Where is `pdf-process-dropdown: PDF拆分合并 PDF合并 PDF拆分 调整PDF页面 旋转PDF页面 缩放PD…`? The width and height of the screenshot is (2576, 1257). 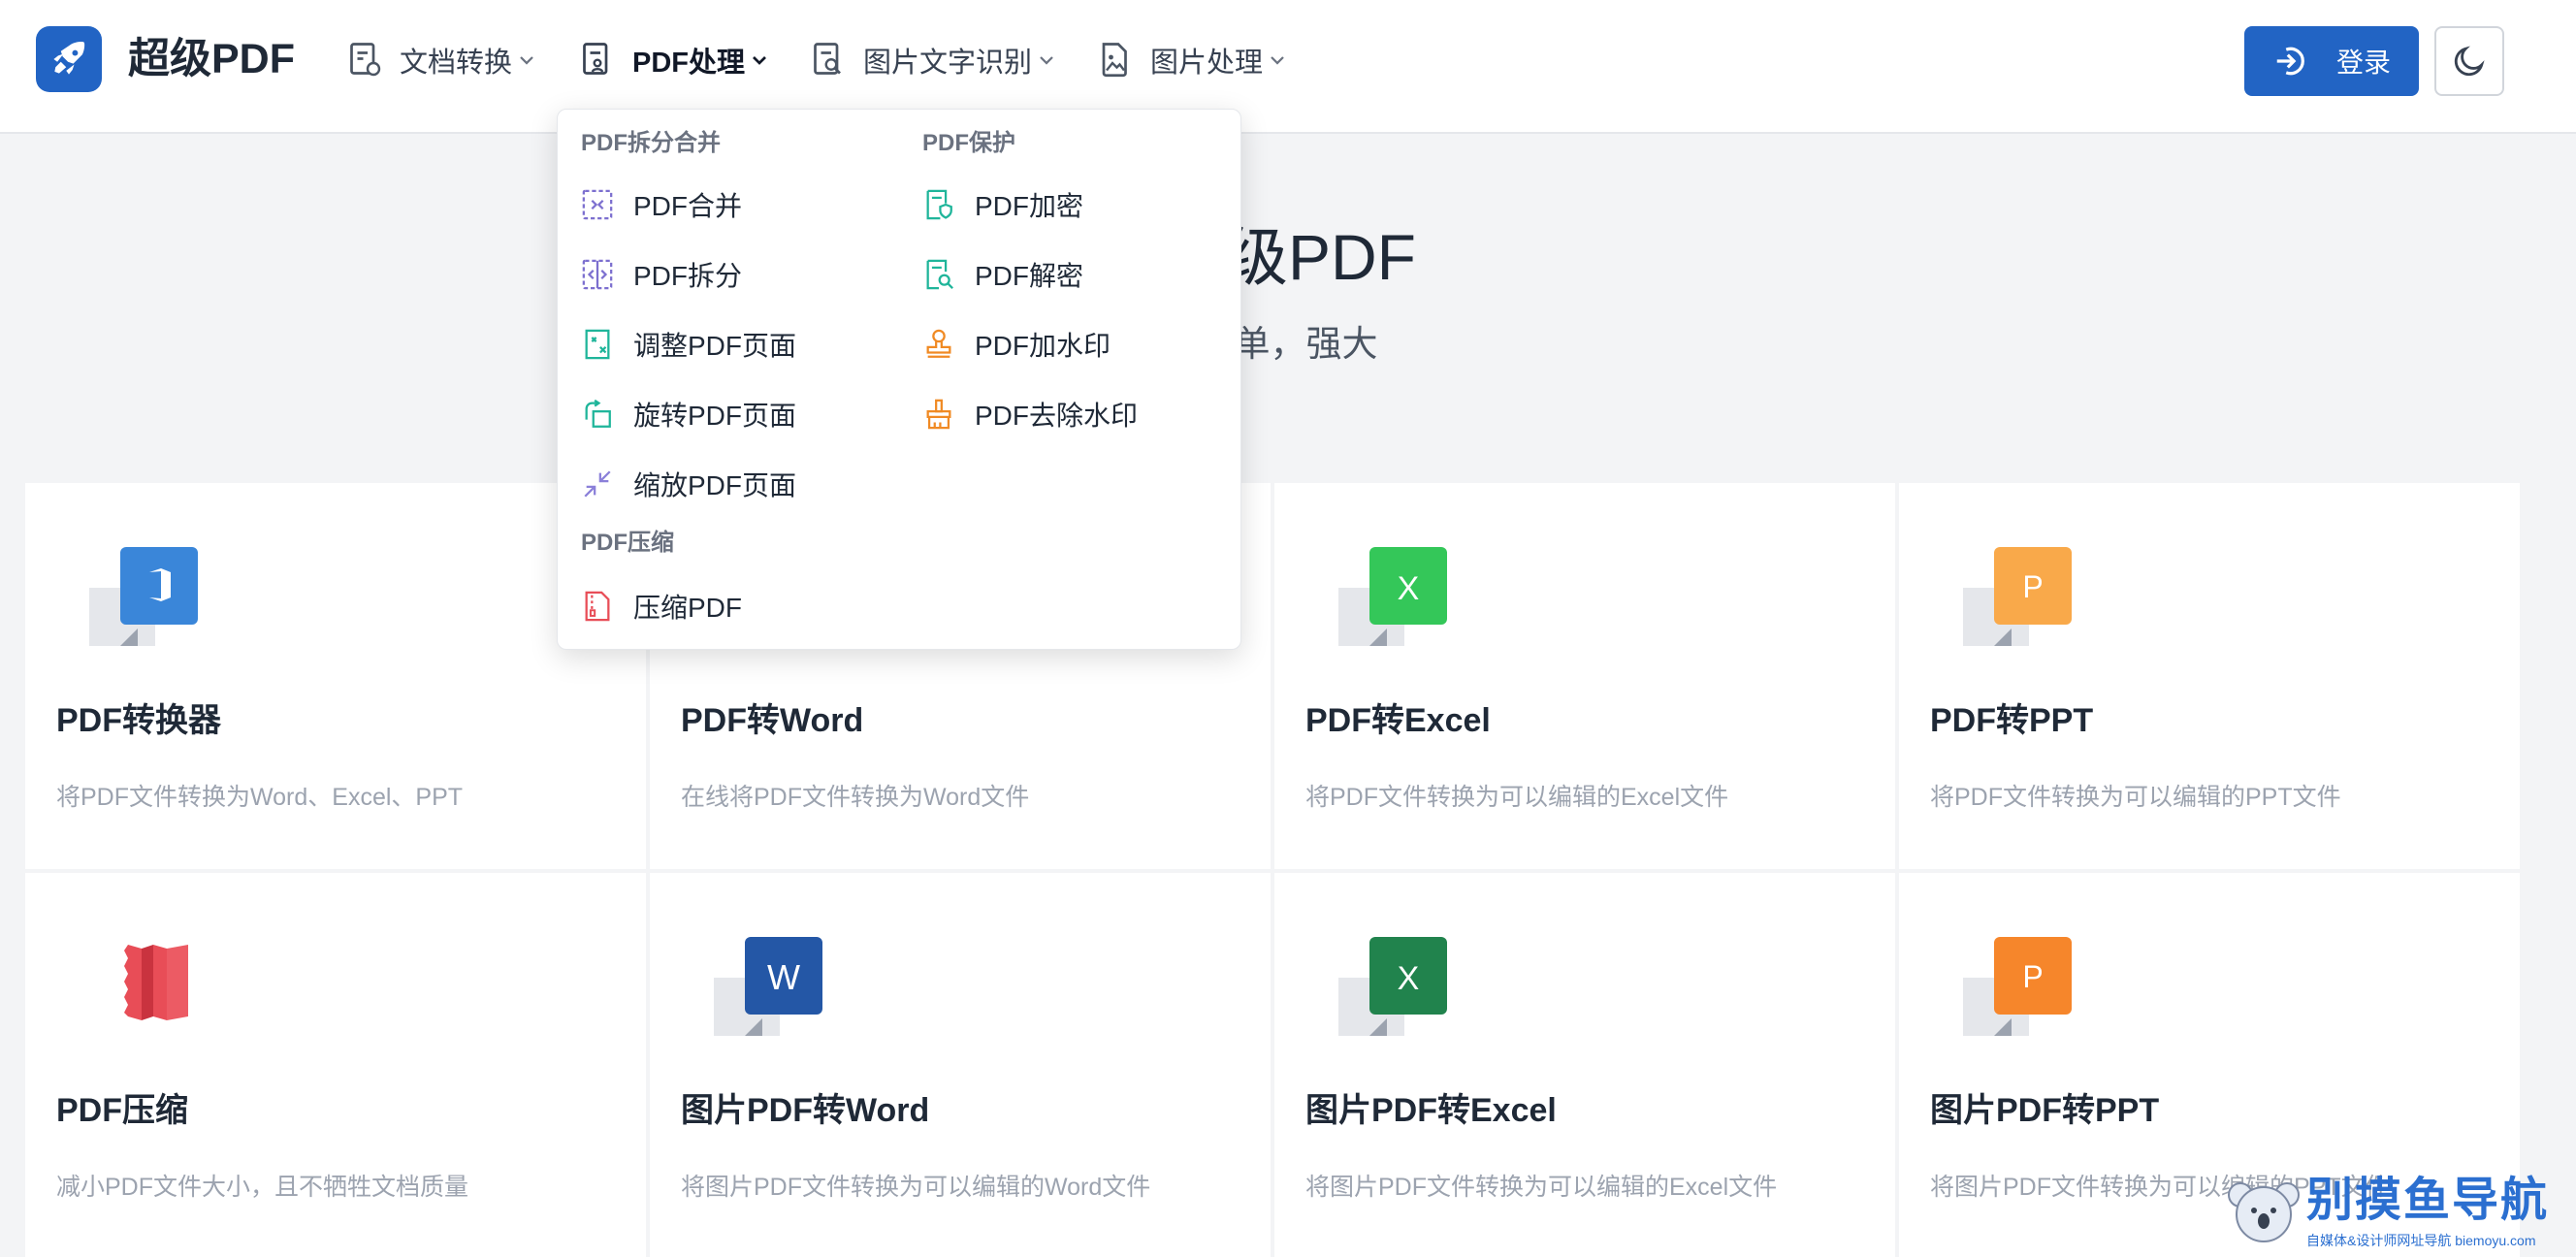 pdf-process-dropdown: PDF拆分合并 PDF合并 PDF拆分 调整PDF页面 旋转PDF页面 缩放PD… is located at coordinates (899, 380).